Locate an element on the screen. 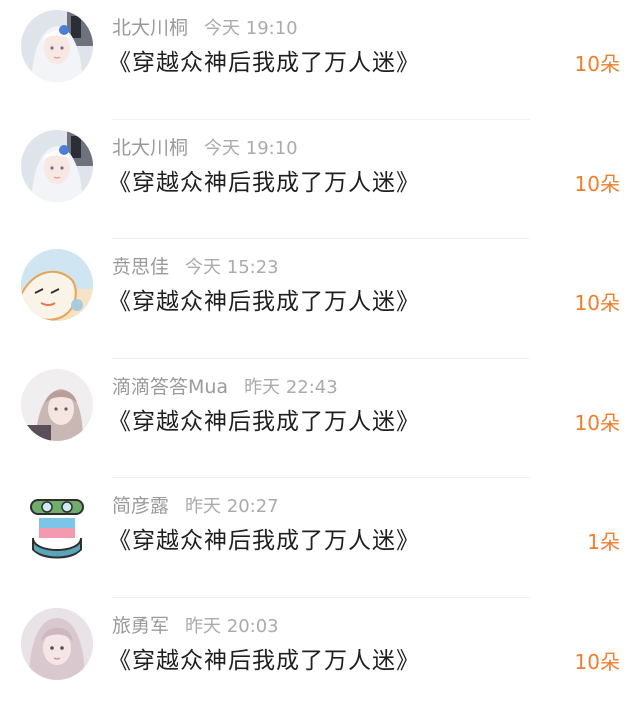  anime-boy-avatar-icon is located at coordinates (57, 405).